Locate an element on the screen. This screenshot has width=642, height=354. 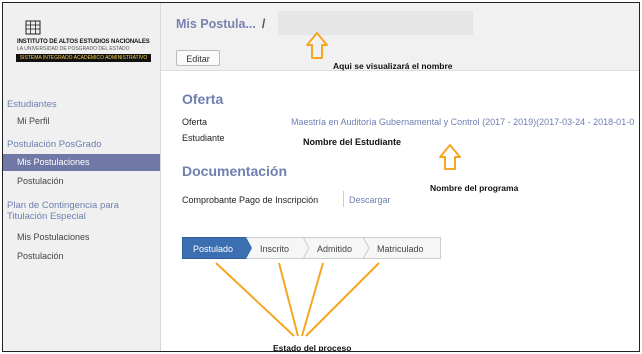
documentacion-title: Documentación is located at coordinates (235, 171).